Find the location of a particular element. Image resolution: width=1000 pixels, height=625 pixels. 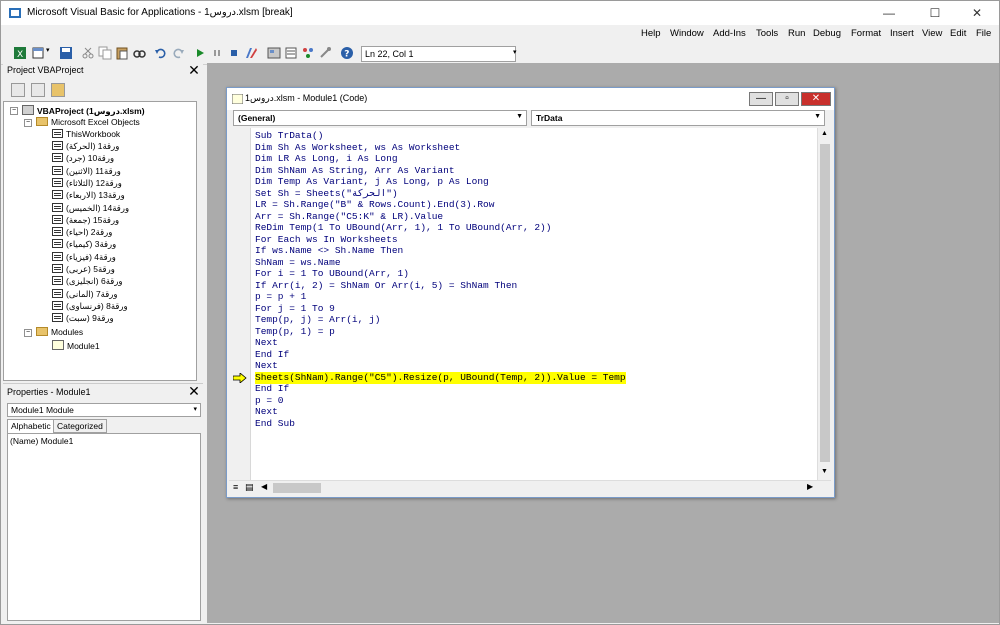

procedure-combo: TrData ▼ is located at coordinates (678, 118).